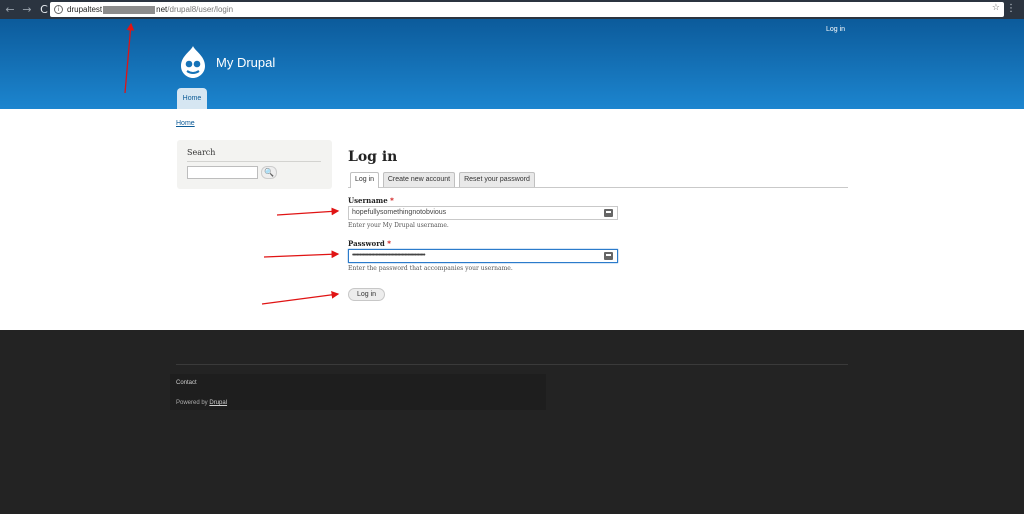 This screenshot has width=1024, height=514. What do you see at coordinates (202, 403) in the screenshot?
I see `powered-by: Powered by Drupal` at bounding box center [202, 403].